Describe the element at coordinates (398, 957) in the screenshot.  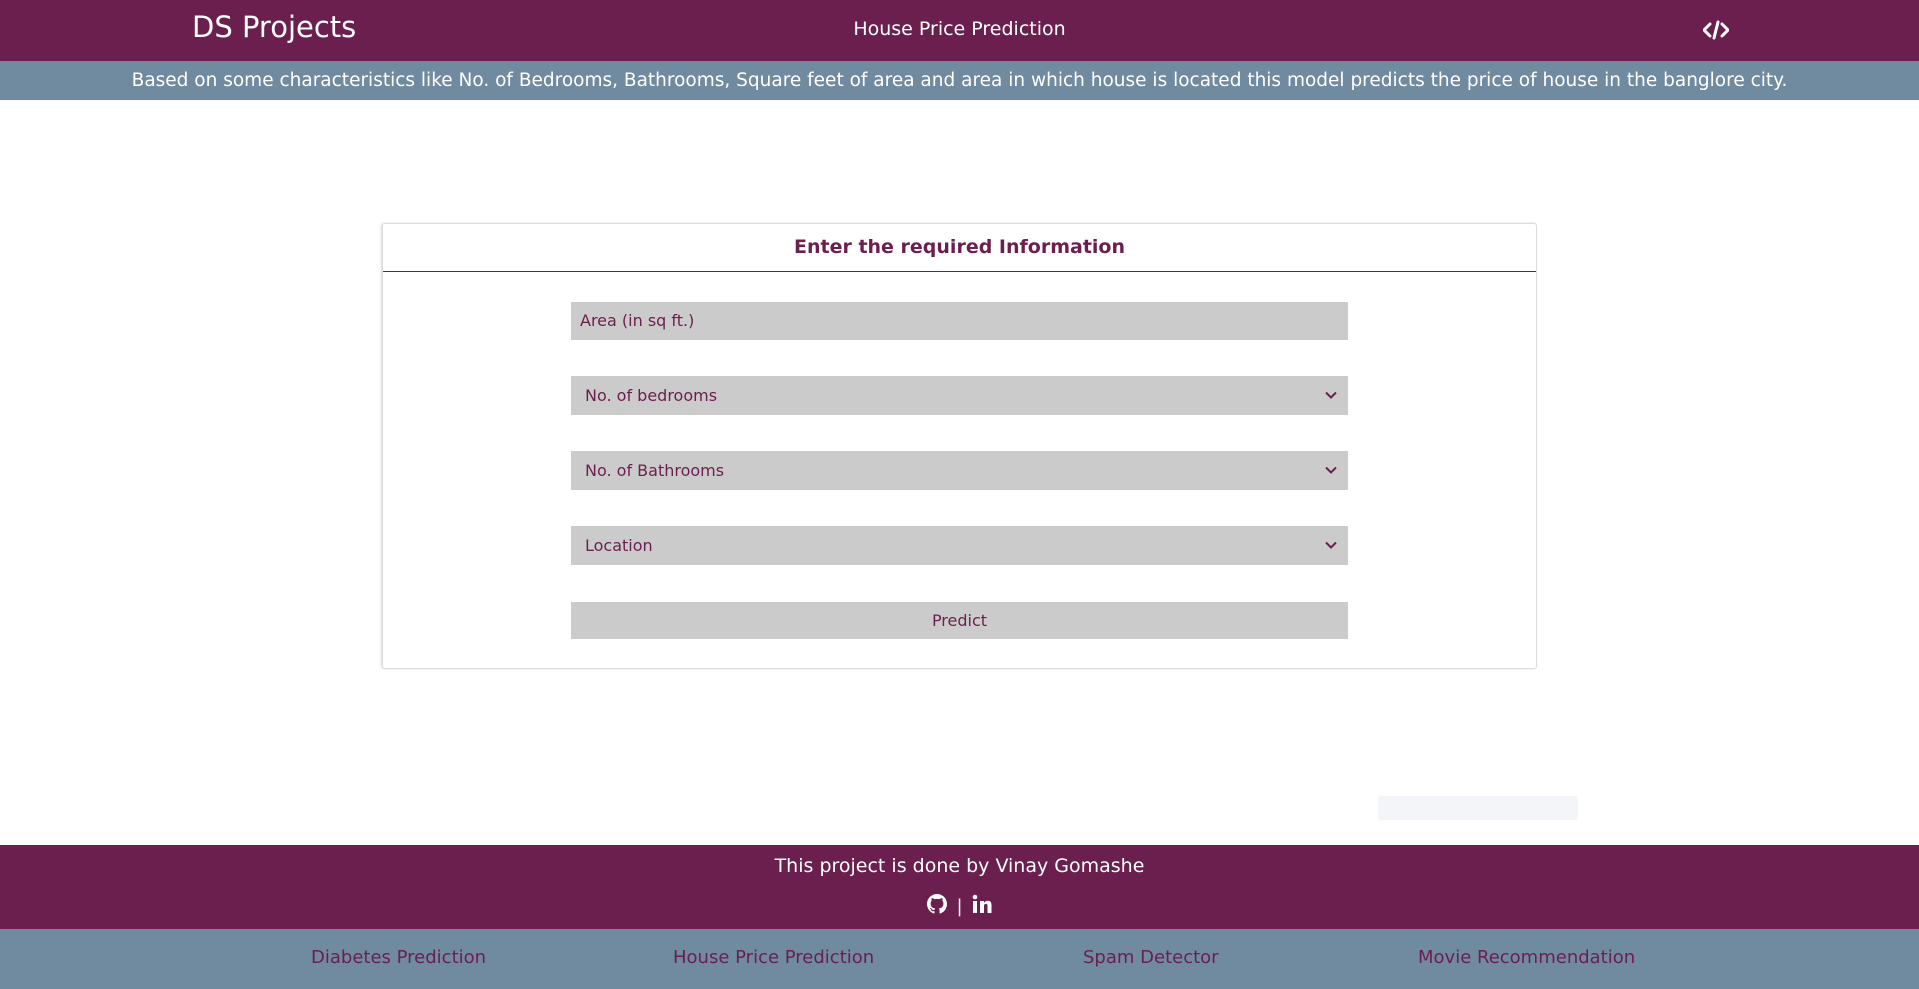
I see `nav-link-diabetes-prediction: Diabetes Prediction` at that location.